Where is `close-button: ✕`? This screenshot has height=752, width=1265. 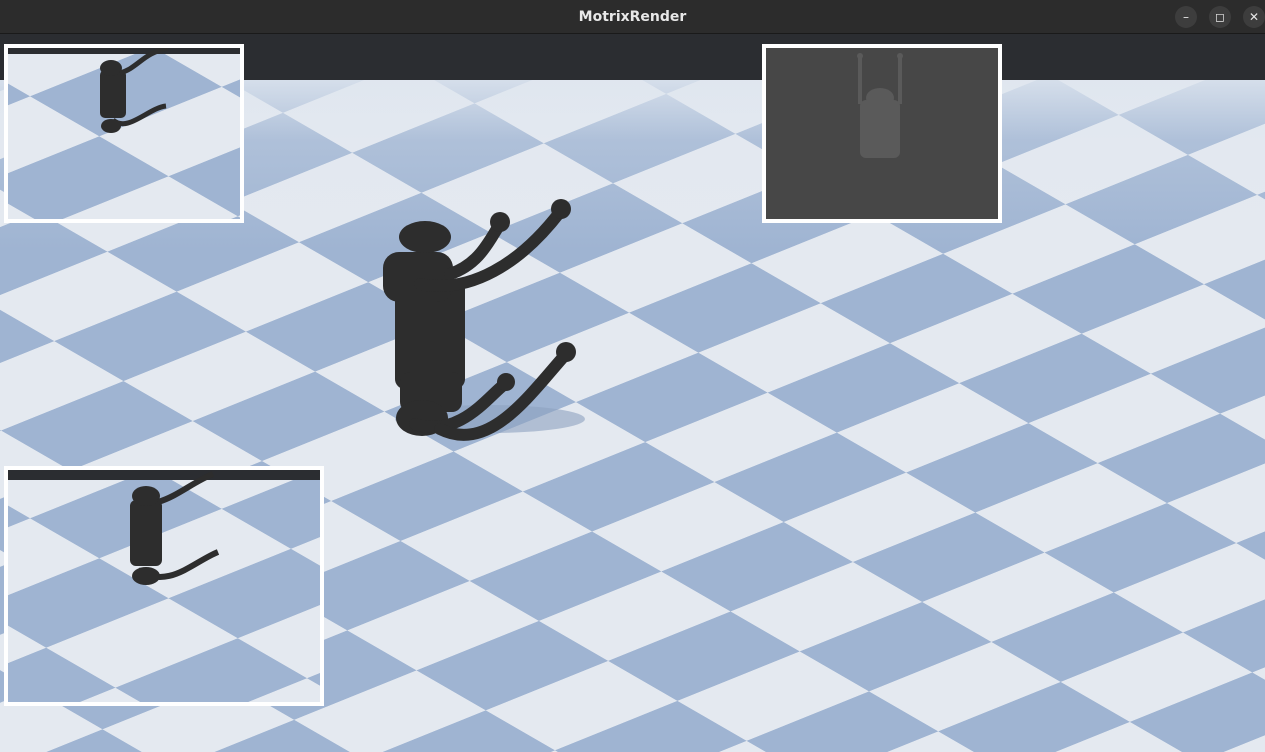
close-button: ✕ is located at coordinates (1254, 16).